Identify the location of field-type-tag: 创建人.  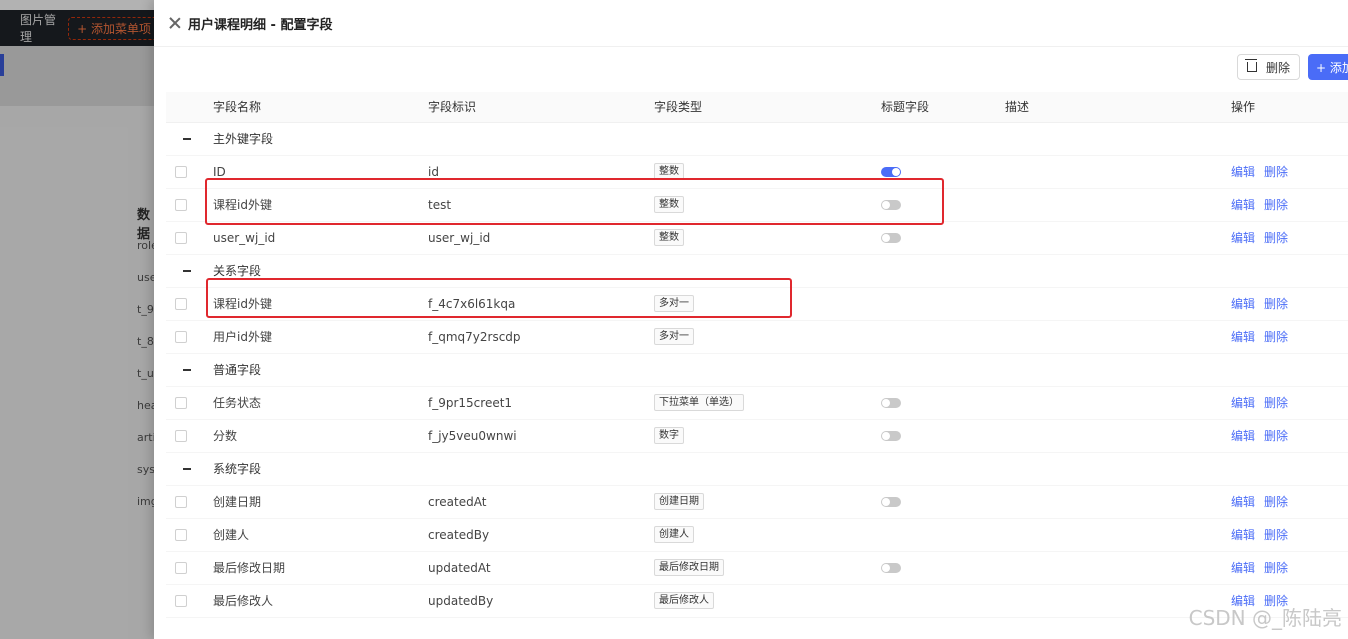
(674, 534).